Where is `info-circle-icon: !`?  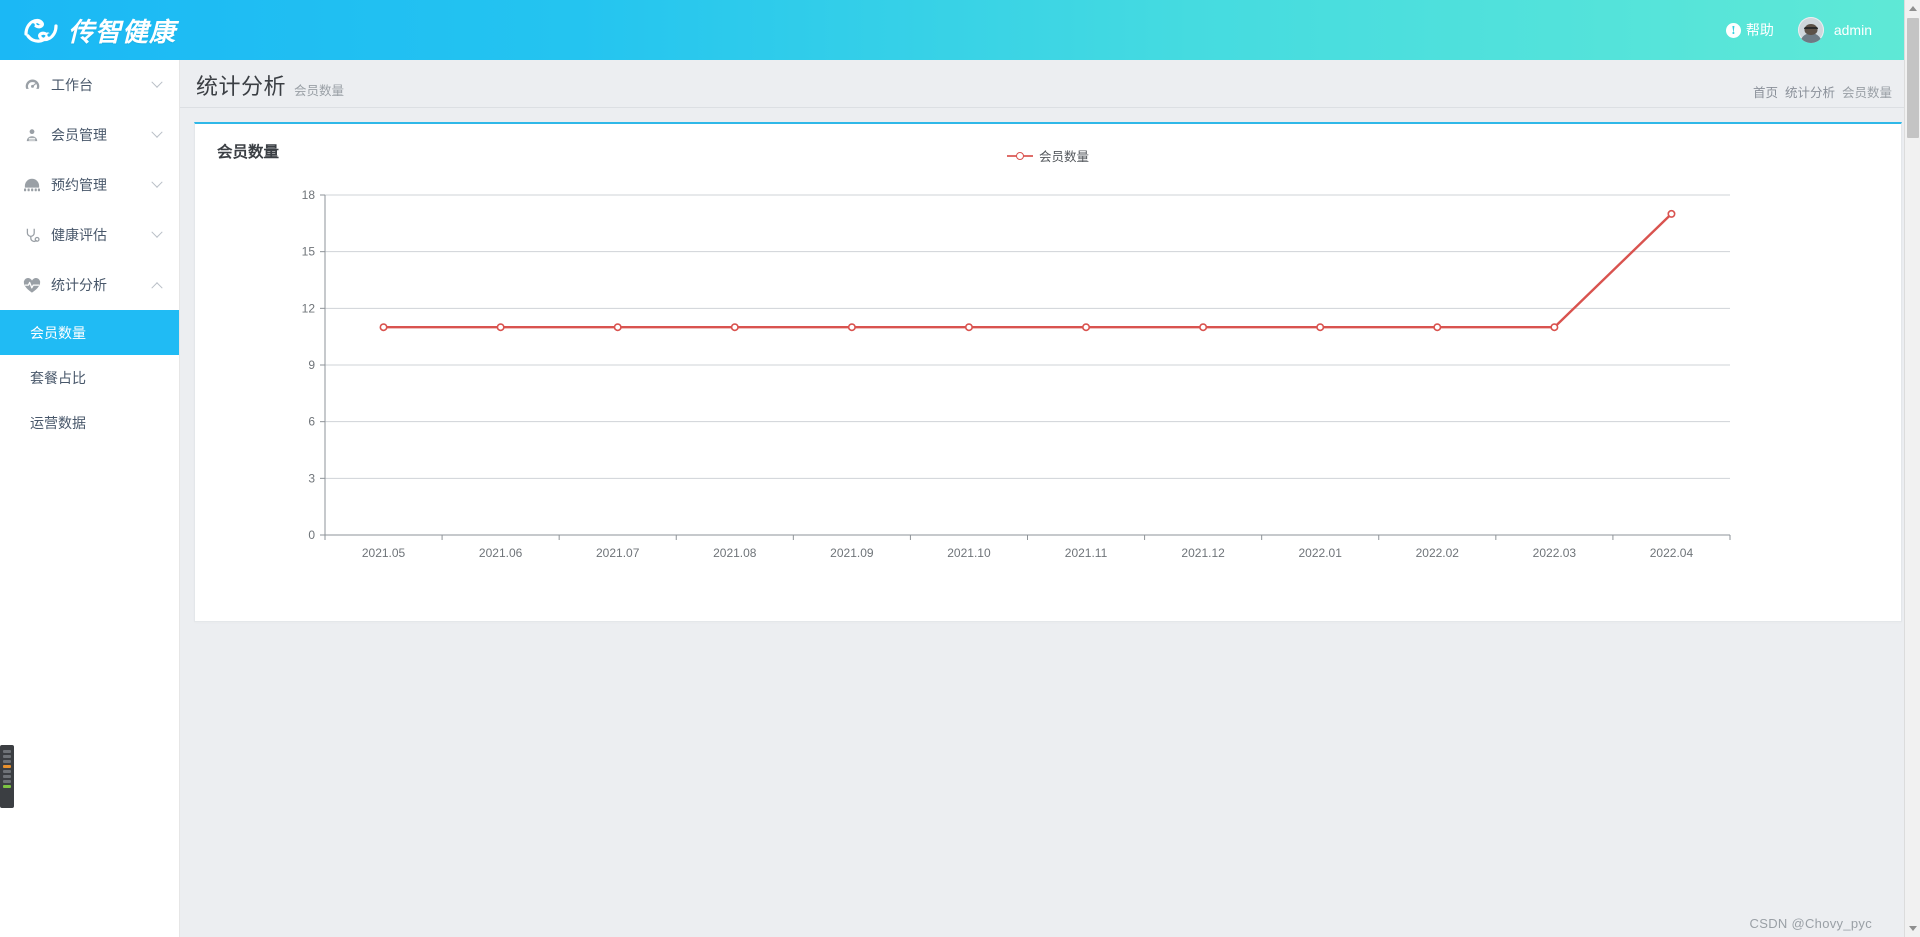
info-circle-icon: ! is located at coordinates (1733, 30).